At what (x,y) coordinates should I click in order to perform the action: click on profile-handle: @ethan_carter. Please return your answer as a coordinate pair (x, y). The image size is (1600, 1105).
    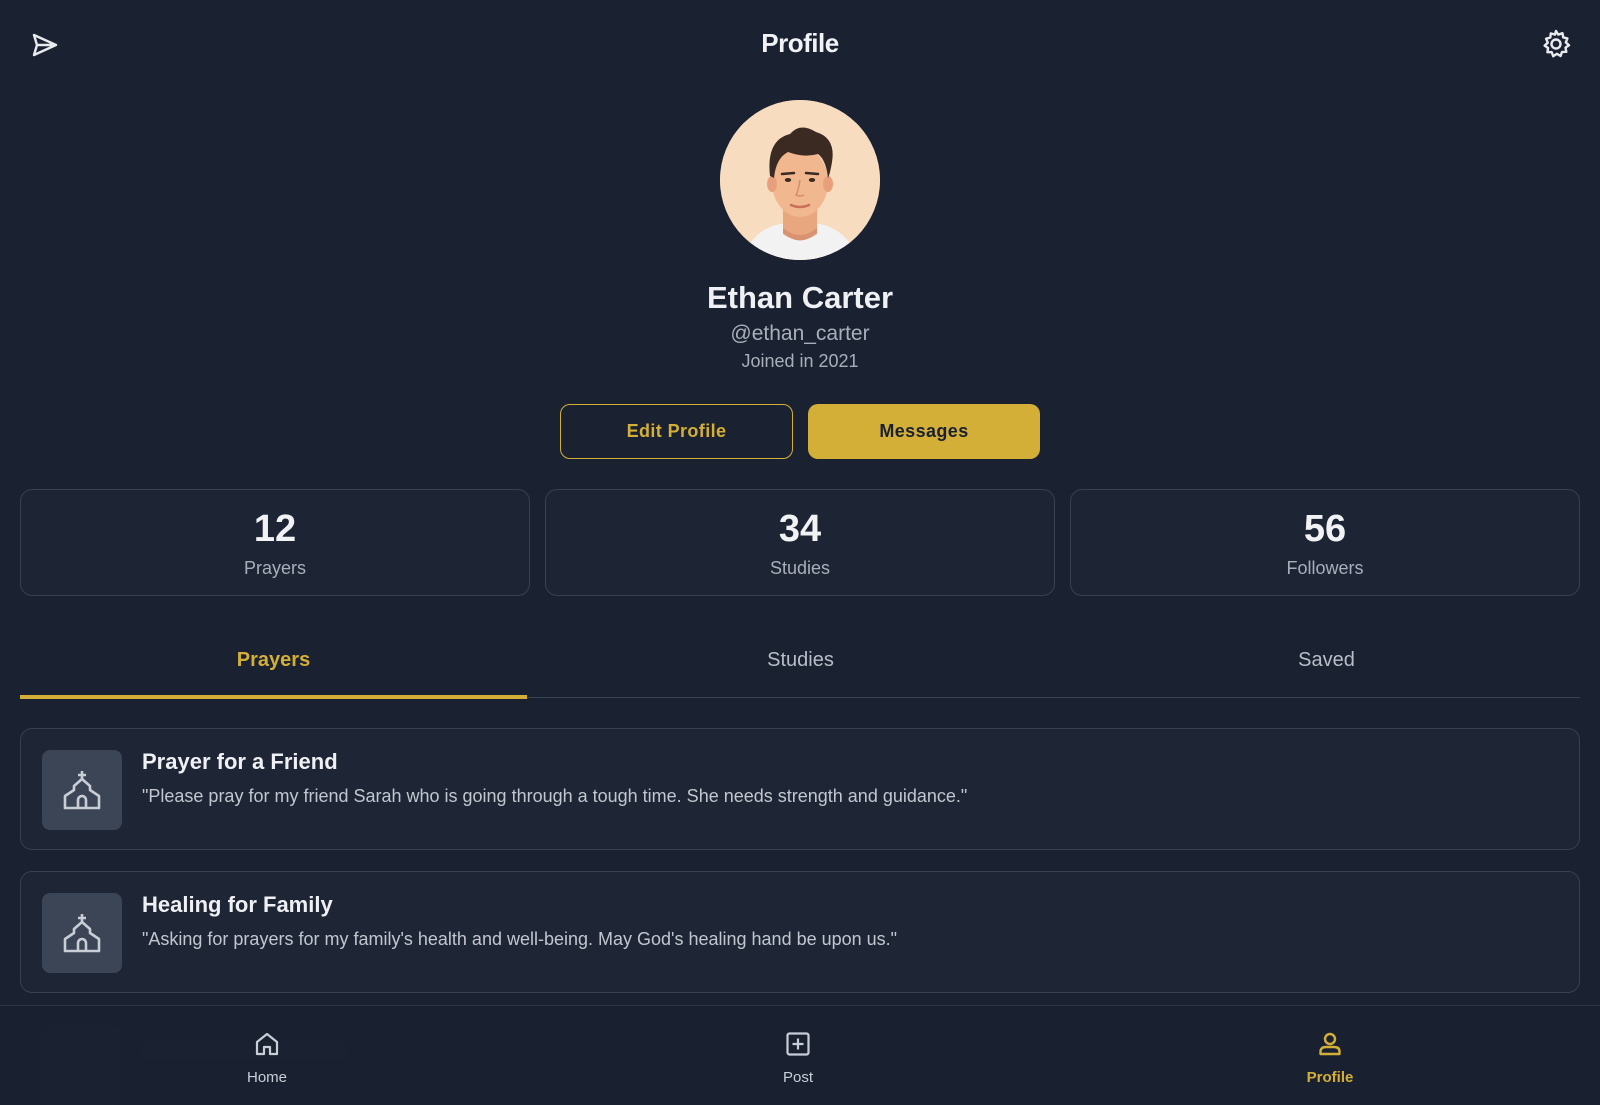
    Looking at the image, I should click on (800, 333).